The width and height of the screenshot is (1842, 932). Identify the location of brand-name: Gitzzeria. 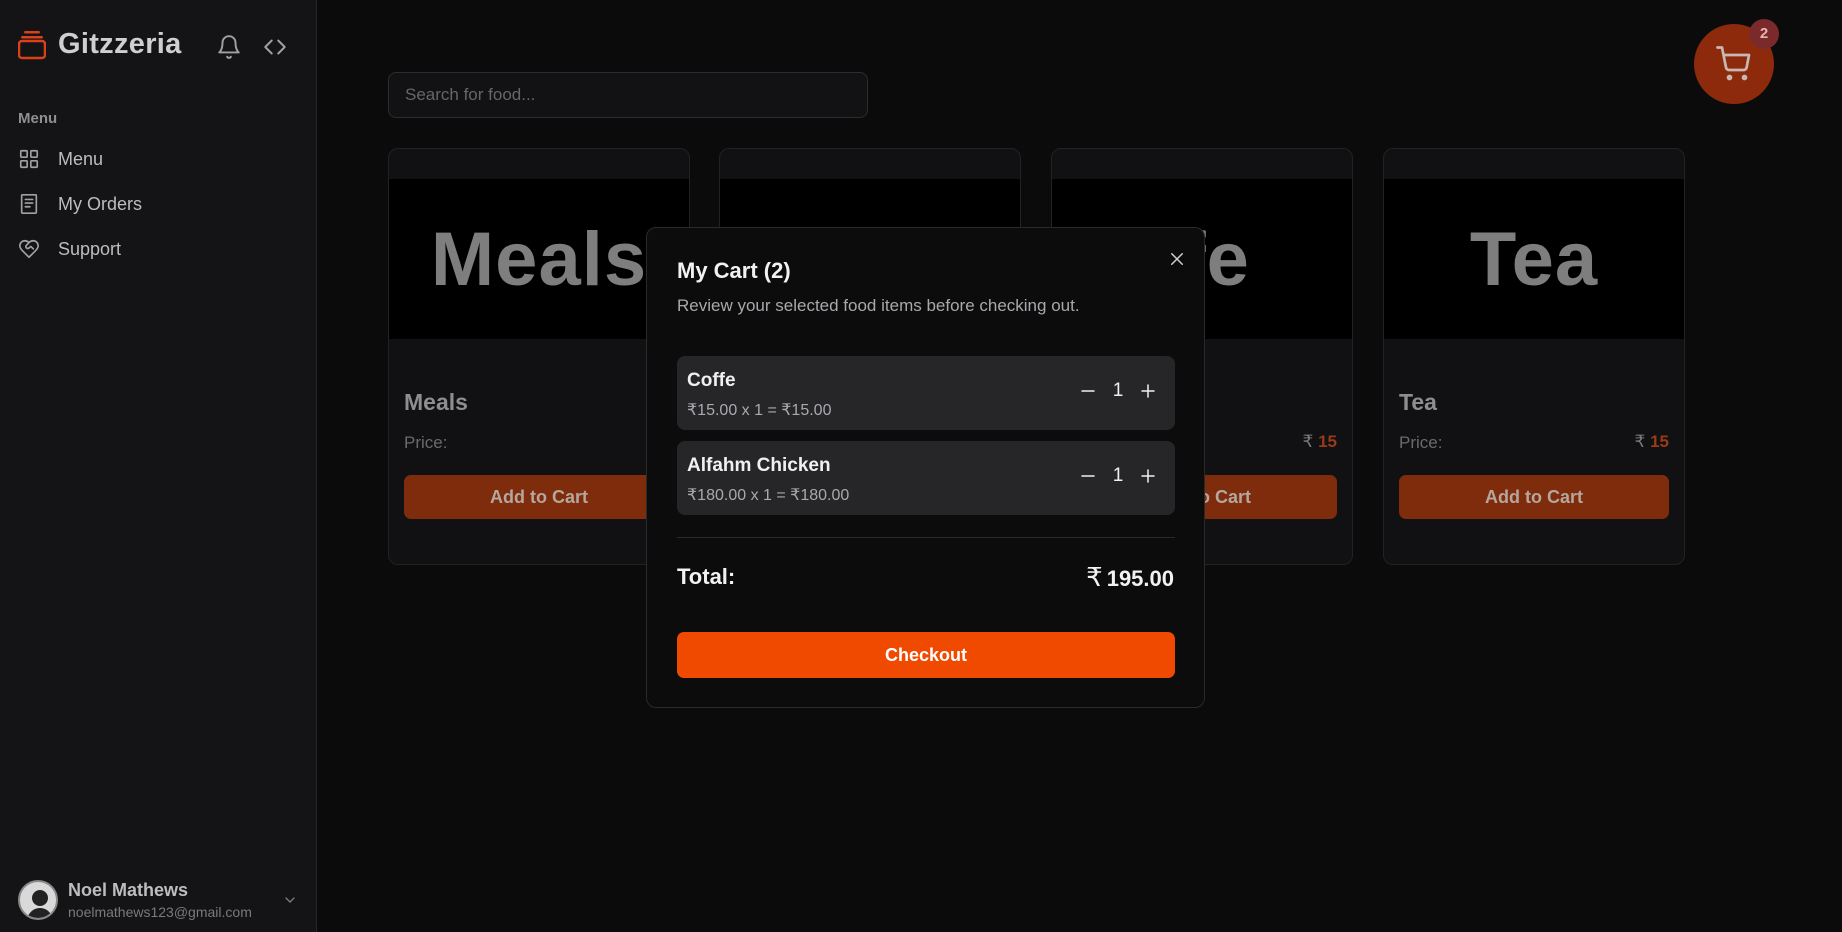
(120, 44).